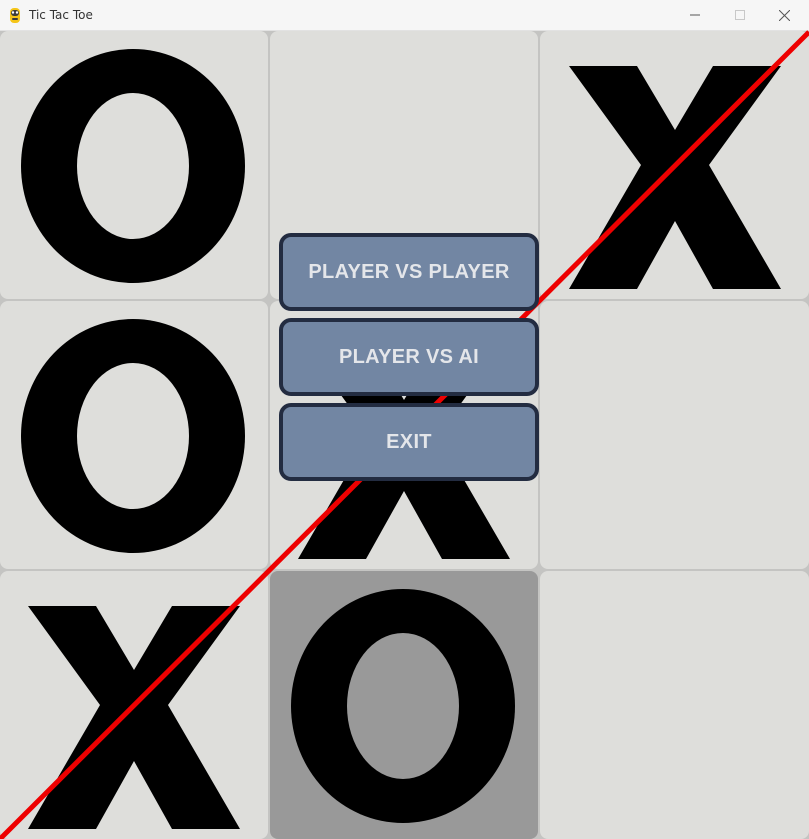 The height and width of the screenshot is (839, 809). I want to click on close-button, so click(784, 15).